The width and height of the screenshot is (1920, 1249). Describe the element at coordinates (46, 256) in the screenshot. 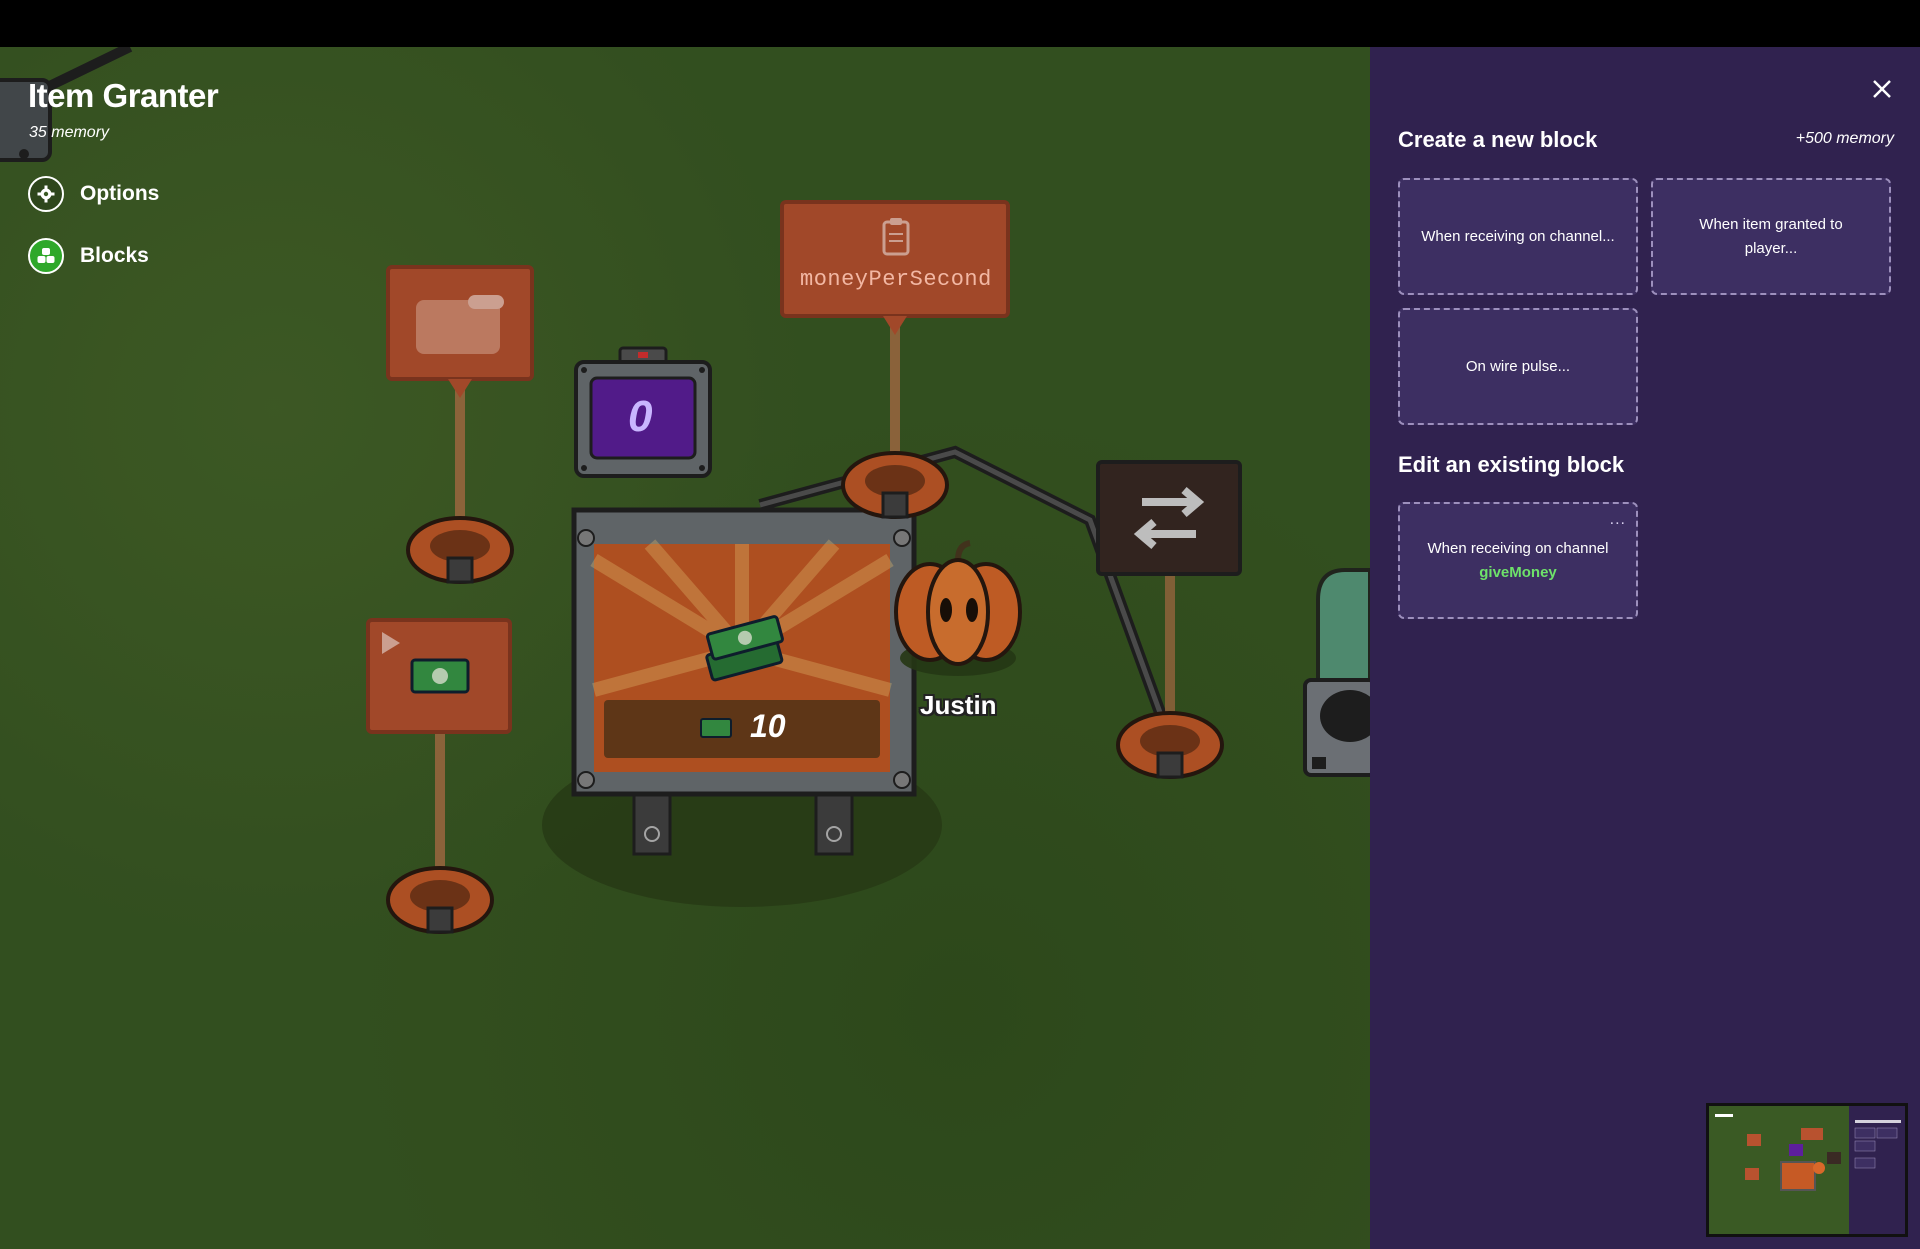

I see `blocks-icon` at that location.